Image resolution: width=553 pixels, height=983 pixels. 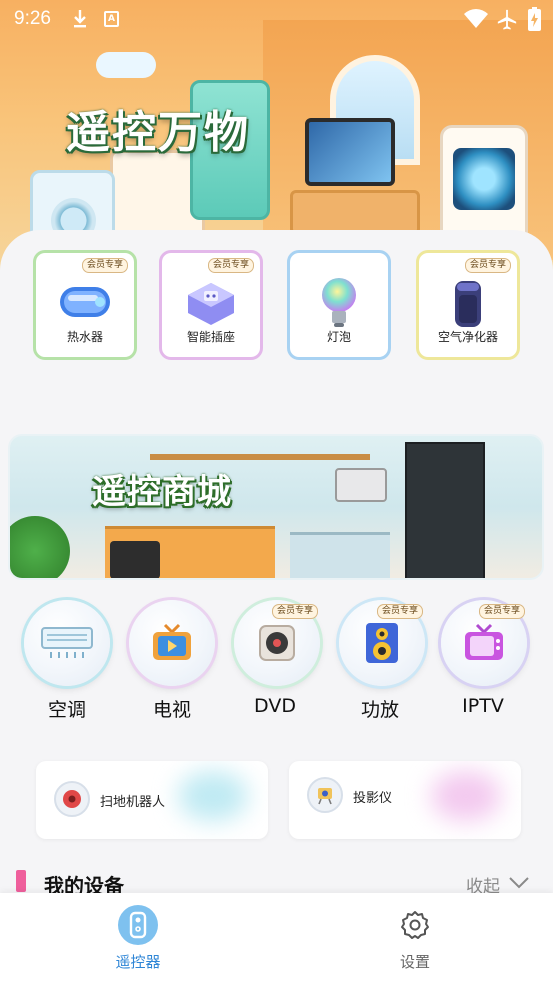 I want to click on device-label: 电视, so click(x=171, y=710).